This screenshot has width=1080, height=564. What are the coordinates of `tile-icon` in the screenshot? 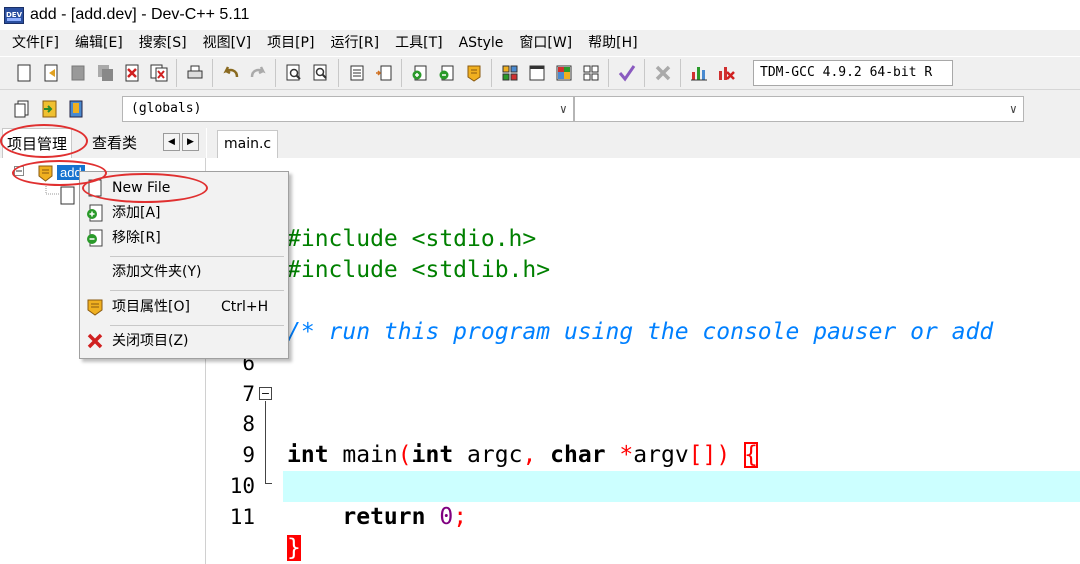 It's located at (509, 73).